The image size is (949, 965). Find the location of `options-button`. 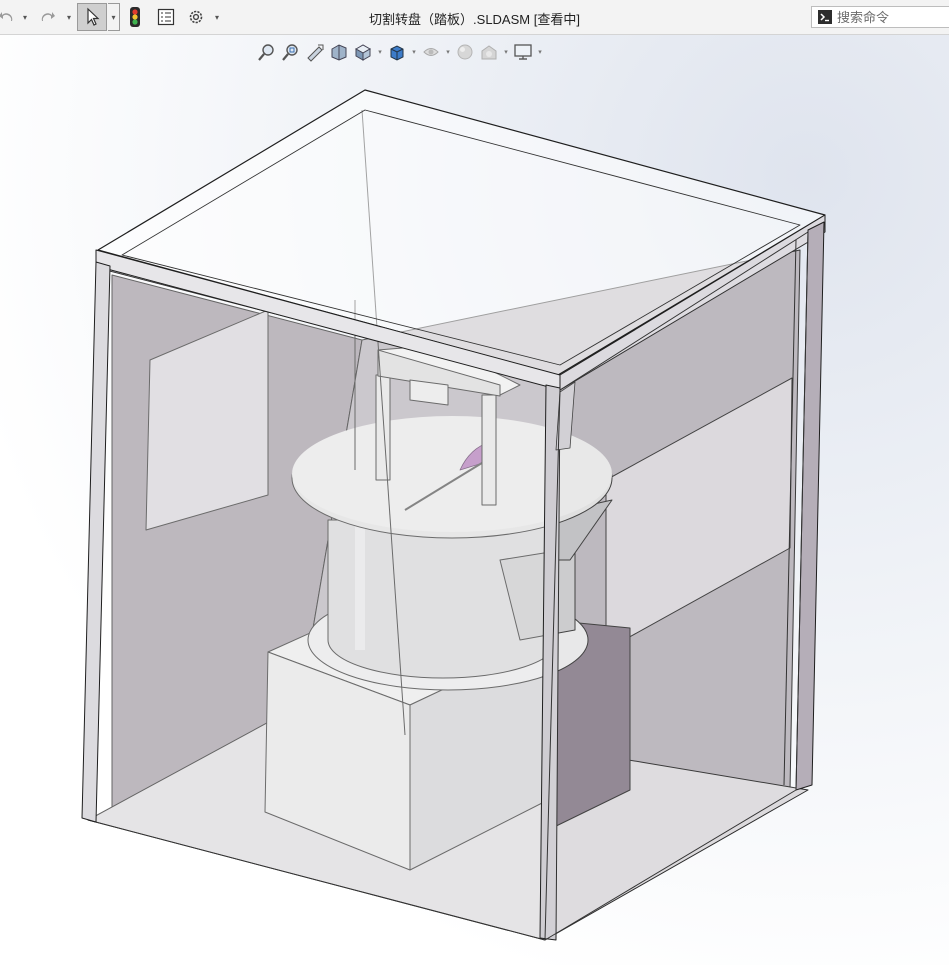

options-button is located at coordinates (196, 17).